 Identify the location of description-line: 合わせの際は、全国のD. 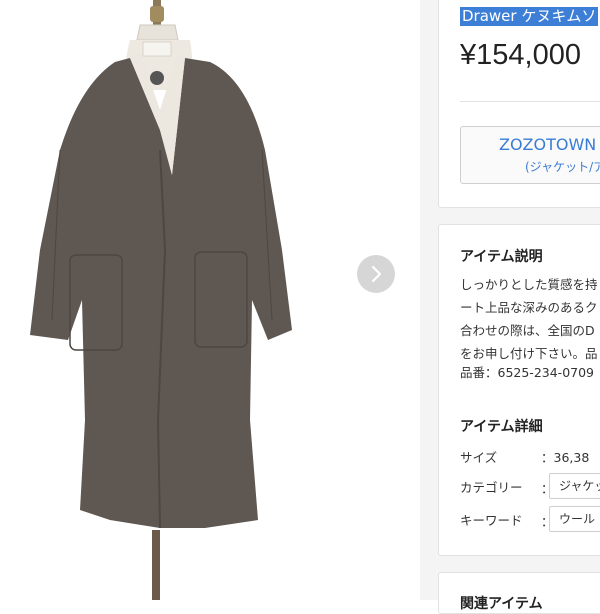
(527, 330).